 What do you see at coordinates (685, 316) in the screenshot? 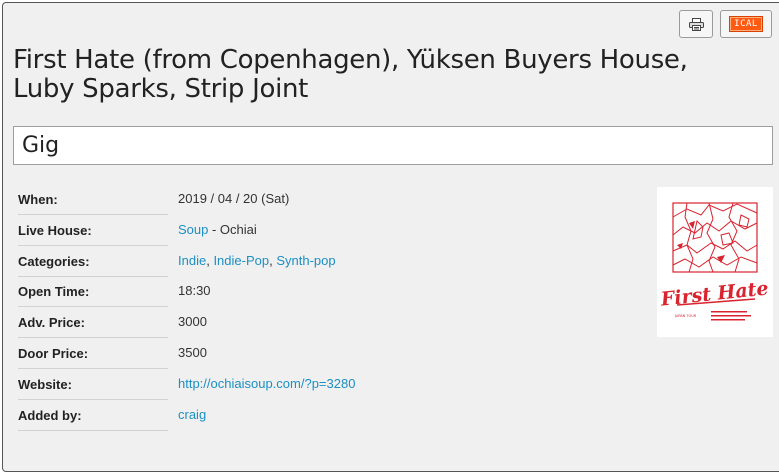
I see `poster-subtitle: JAPAN TOUR` at bounding box center [685, 316].